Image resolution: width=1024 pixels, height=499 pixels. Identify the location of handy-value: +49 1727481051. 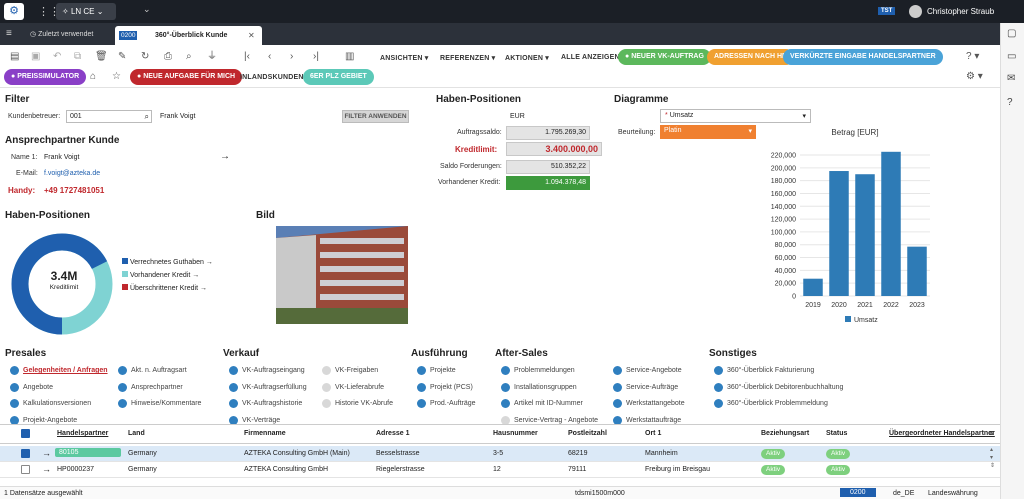
(74, 190).